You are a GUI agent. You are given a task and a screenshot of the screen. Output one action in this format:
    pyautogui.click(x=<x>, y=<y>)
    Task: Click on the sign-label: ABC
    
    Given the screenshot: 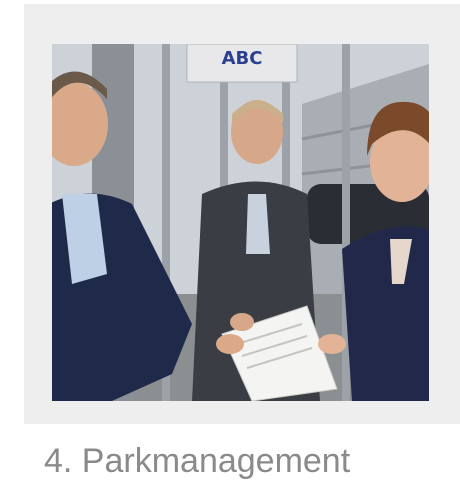 What is the action you would take?
    pyautogui.click(x=242, y=58)
    